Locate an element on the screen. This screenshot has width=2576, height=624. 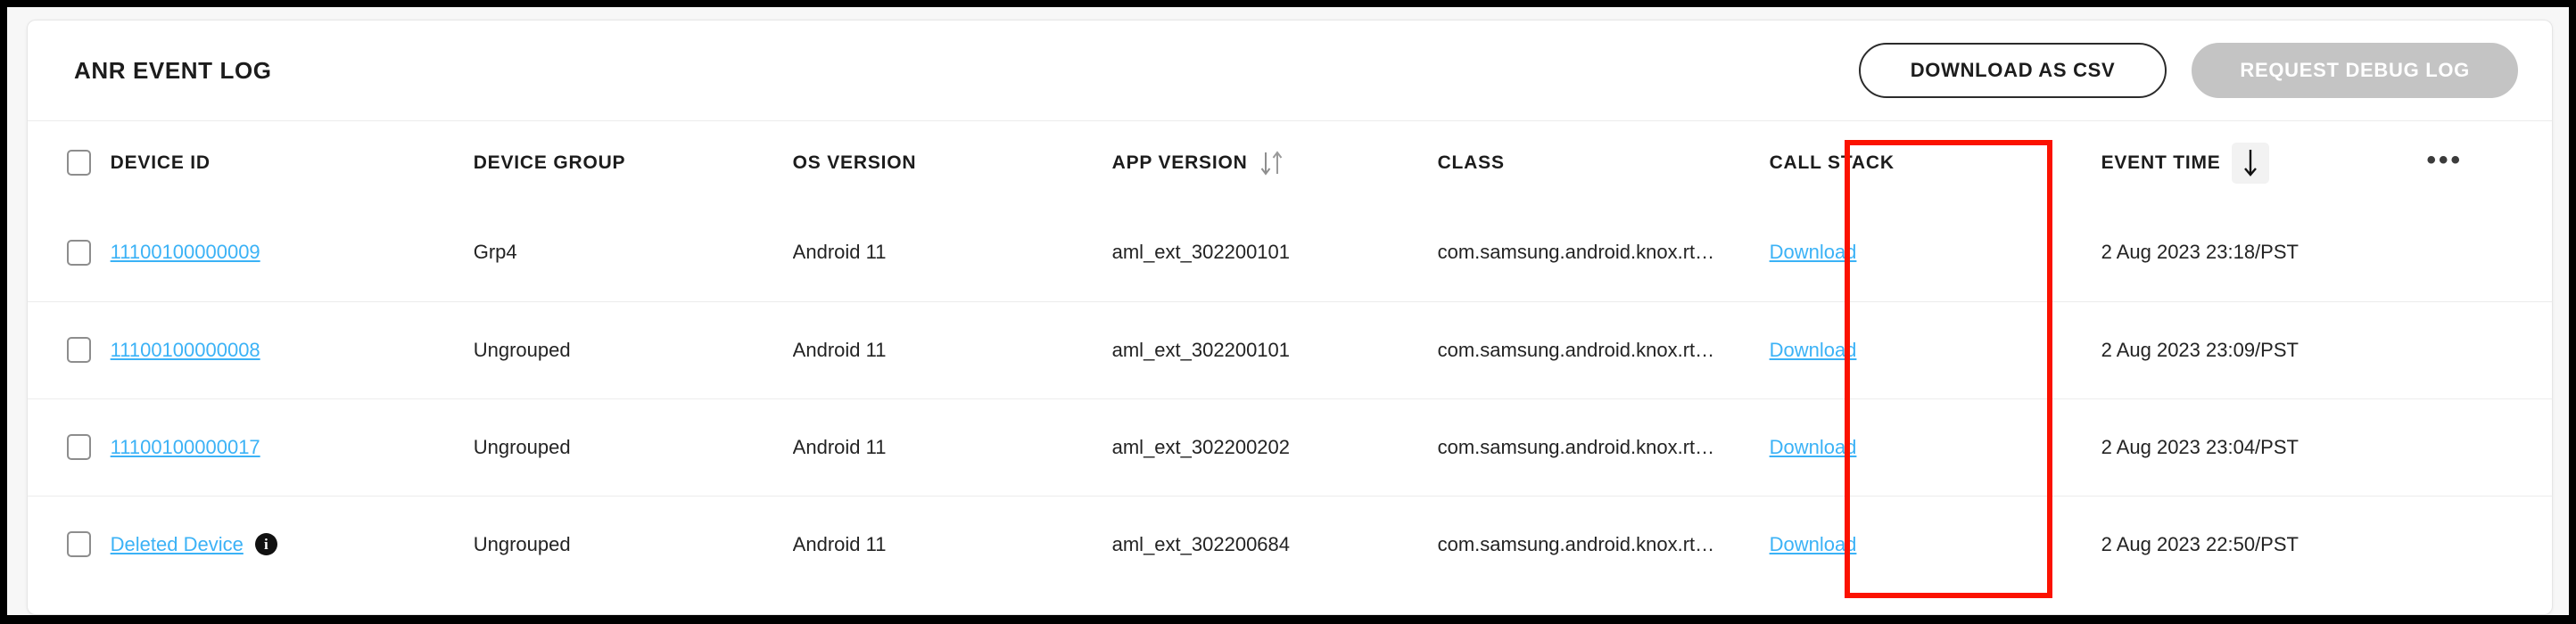
header-event-time-label: EVENT TIME is located at coordinates (2161, 162).